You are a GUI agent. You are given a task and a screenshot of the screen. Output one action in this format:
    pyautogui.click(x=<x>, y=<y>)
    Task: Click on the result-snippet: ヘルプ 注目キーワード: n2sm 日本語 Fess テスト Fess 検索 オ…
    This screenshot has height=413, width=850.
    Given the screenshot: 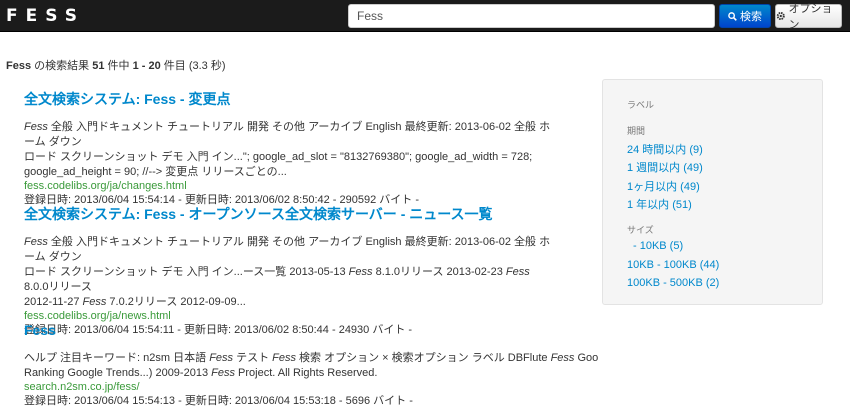 What is the action you would take?
    pyautogui.click(x=311, y=366)
    